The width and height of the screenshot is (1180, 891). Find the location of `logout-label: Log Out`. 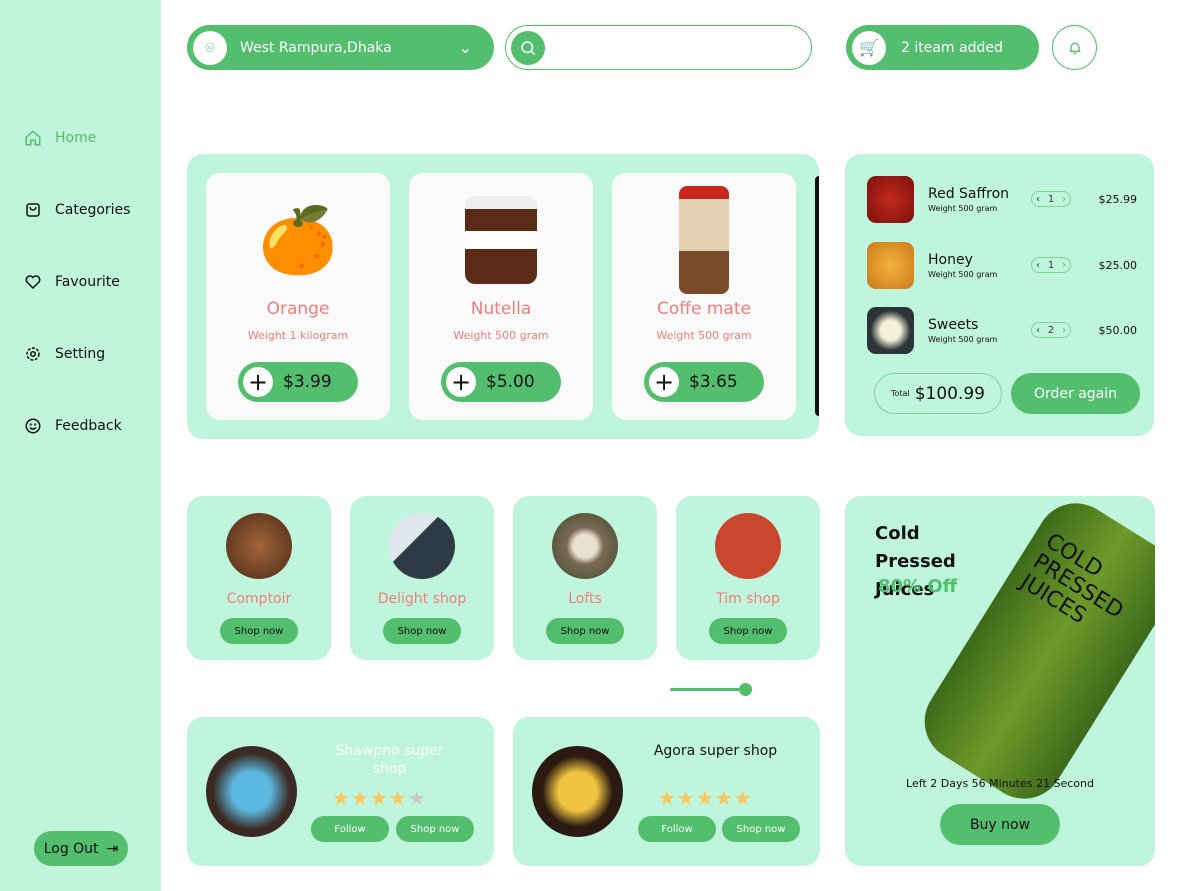

logout-label: Log Out is located at coordinates (71, 848).